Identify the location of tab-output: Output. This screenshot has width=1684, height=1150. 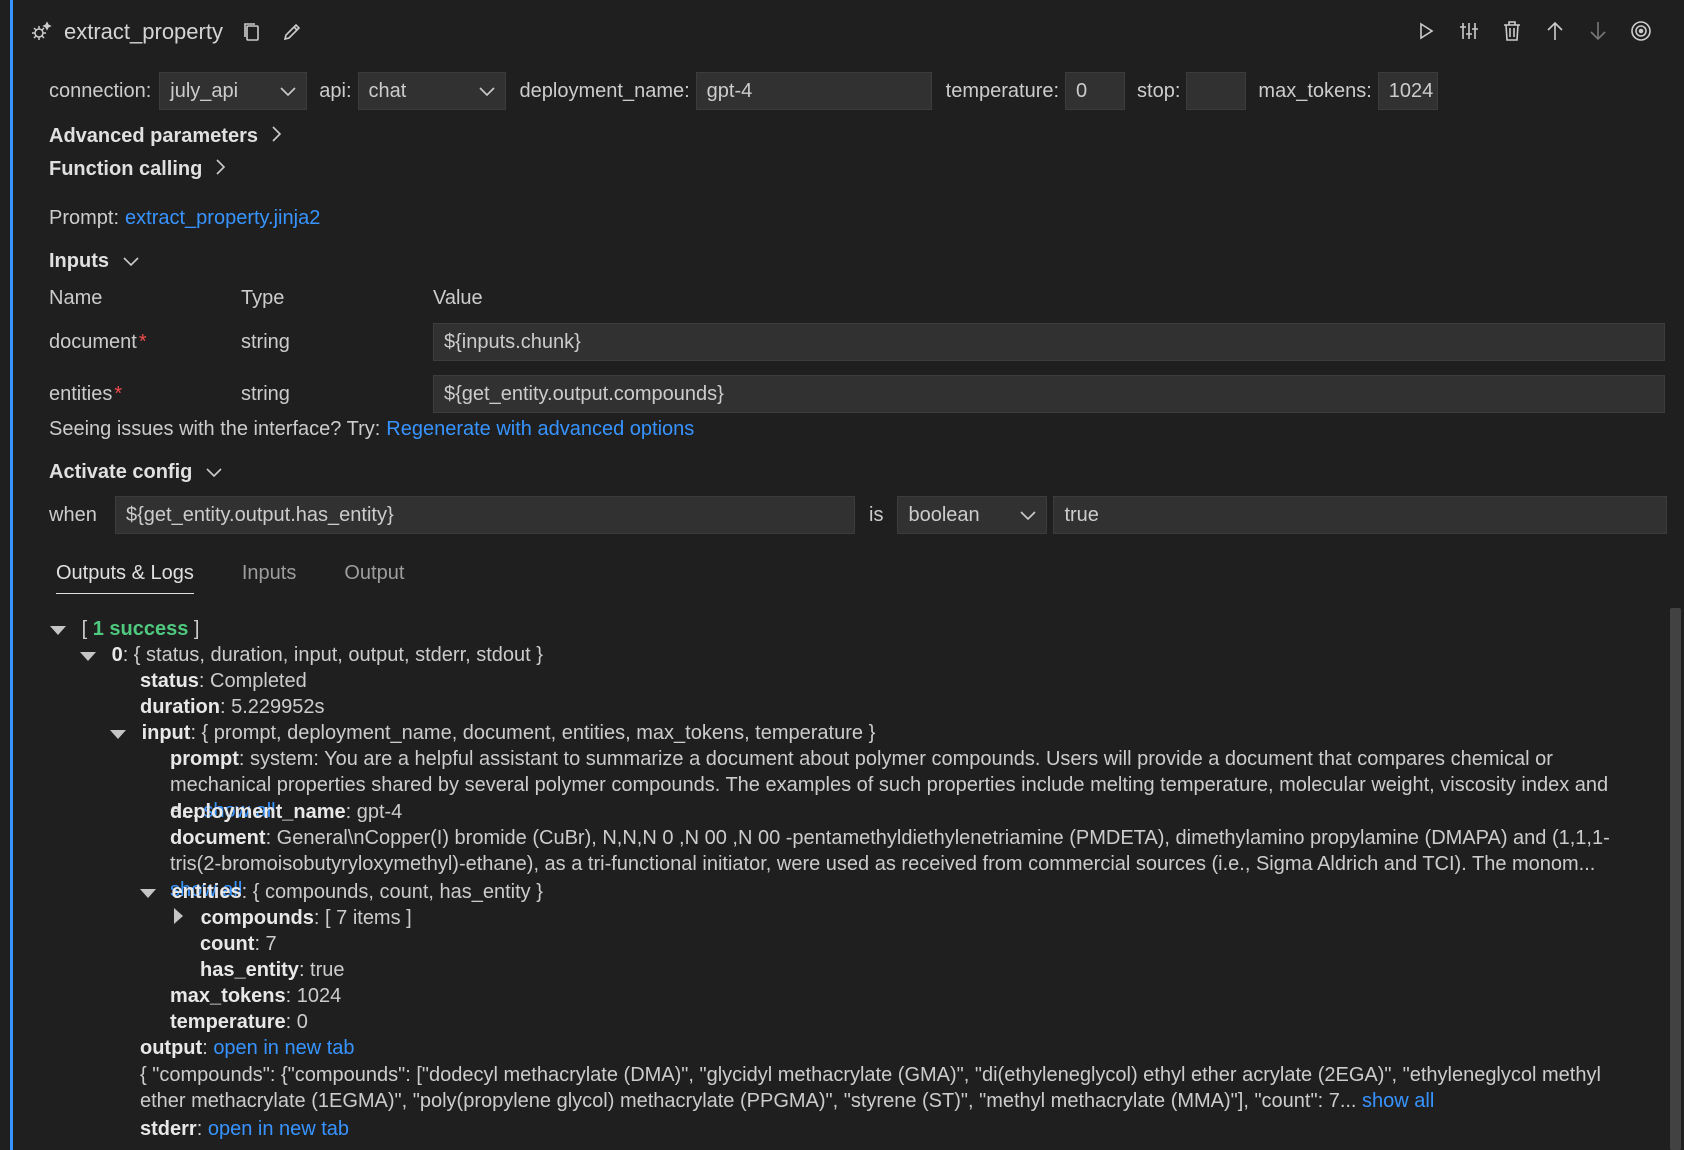
(374, 578).